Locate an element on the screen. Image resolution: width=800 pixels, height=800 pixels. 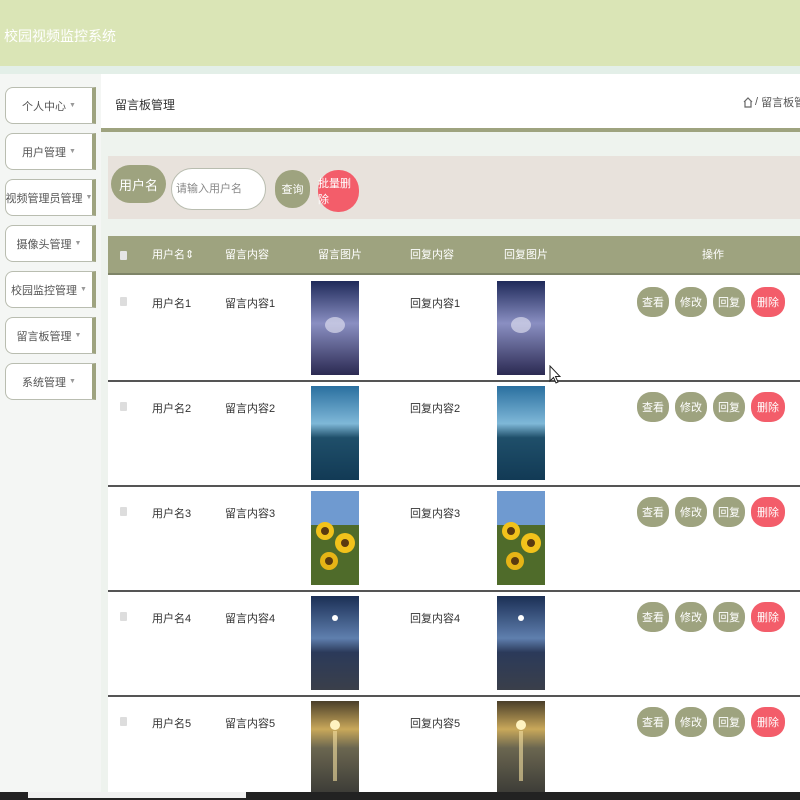
top-bar: 校园视频监控系统 is located at coordinates (400, 33).